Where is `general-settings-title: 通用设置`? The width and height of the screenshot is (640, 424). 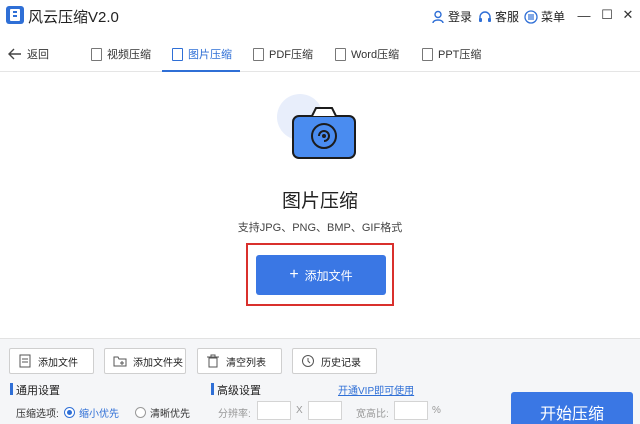
general-settings-title: 通用设置 is located at coordinates (35, 390).